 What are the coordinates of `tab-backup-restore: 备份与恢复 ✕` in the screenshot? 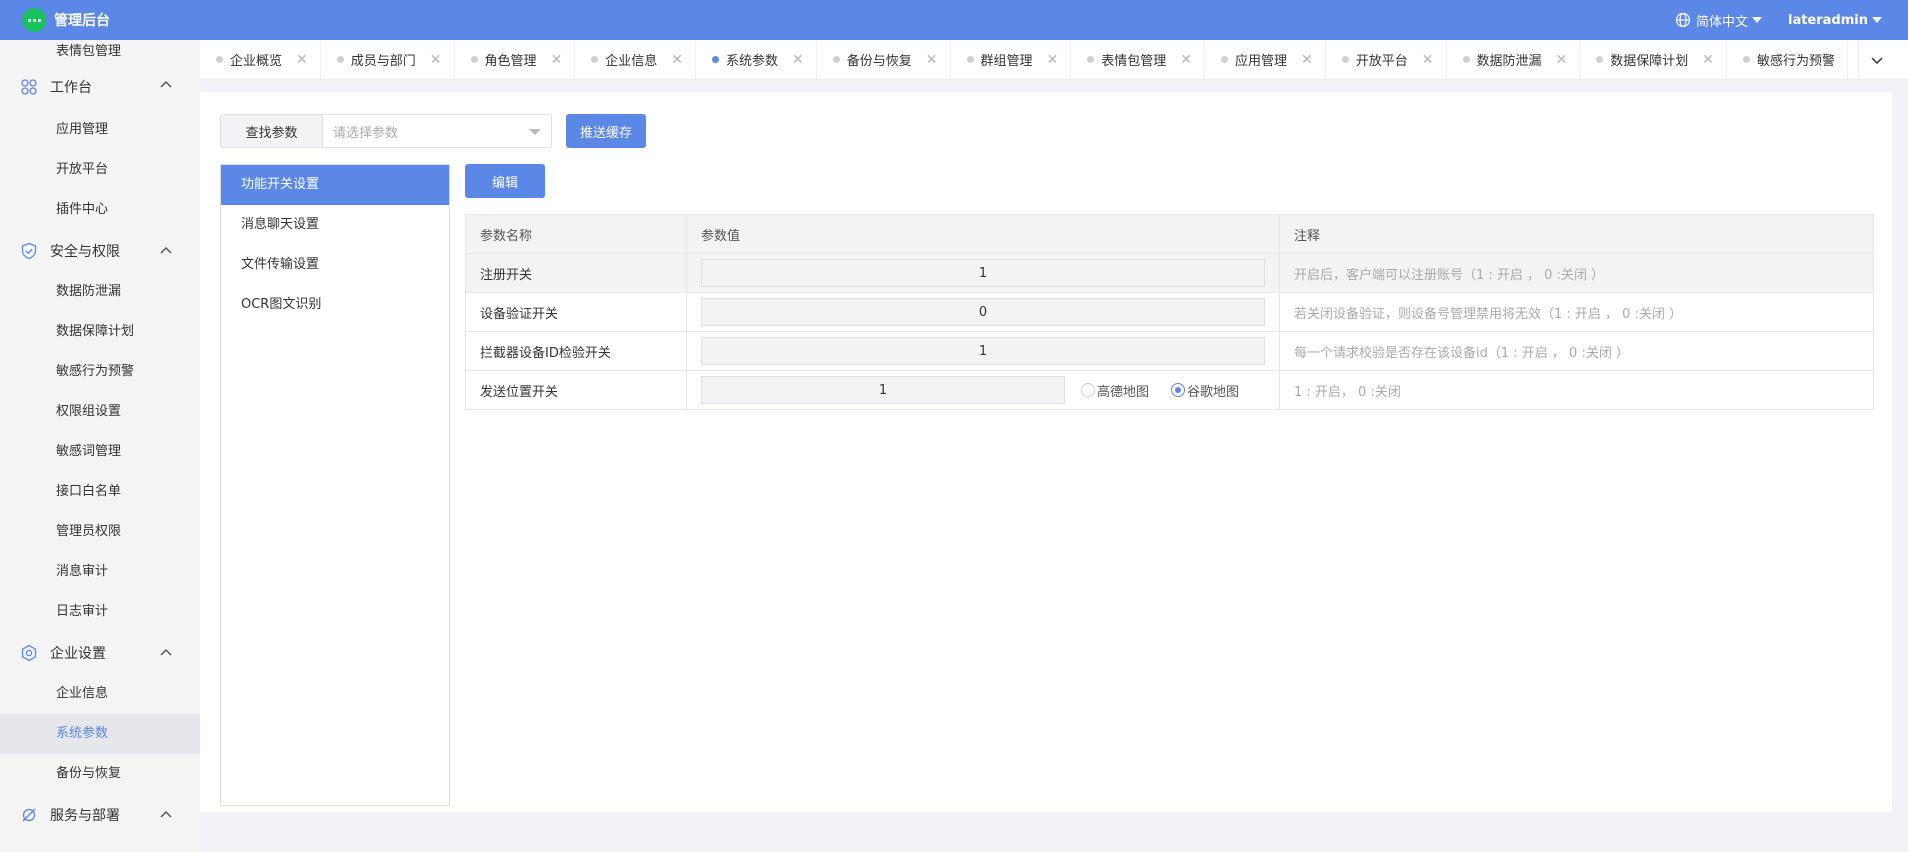 It's located at (884, 59).